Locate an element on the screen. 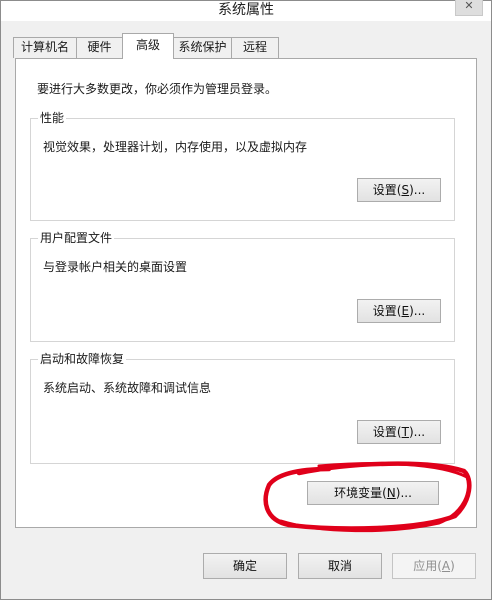 This screenshot has width=492, height=600. button-label: 环境变量( is located at coordinates (360, 493).